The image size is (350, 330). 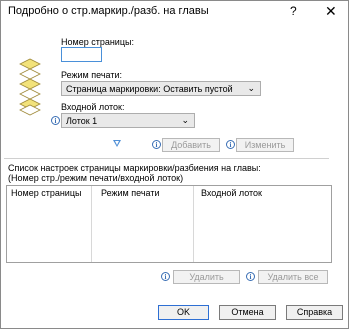 I want to click on dialog-title: Подробно о стр.маркир./разб. на главы, so click(x=108, y=11).